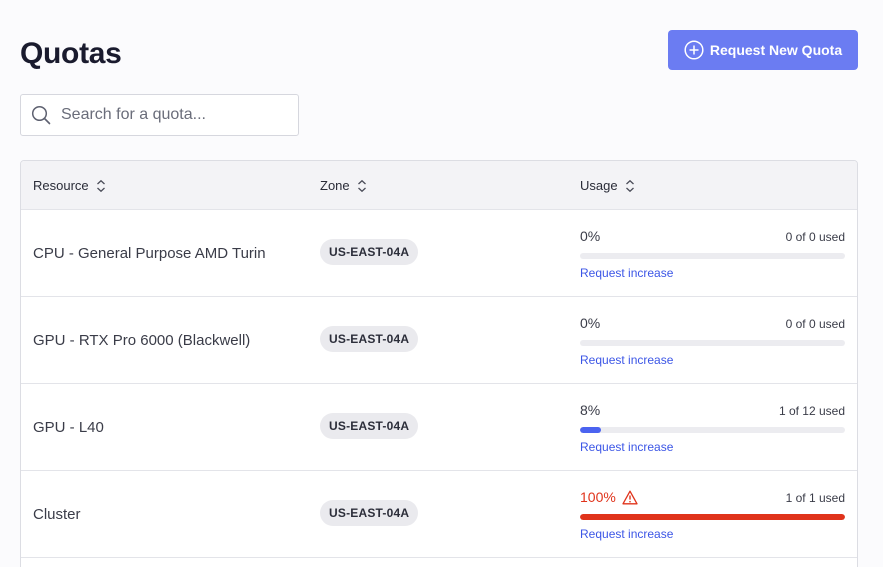  Describe the element at coordinates (598, 497) in the screenshot. I see `usage-percent-value: 100%` at that location.